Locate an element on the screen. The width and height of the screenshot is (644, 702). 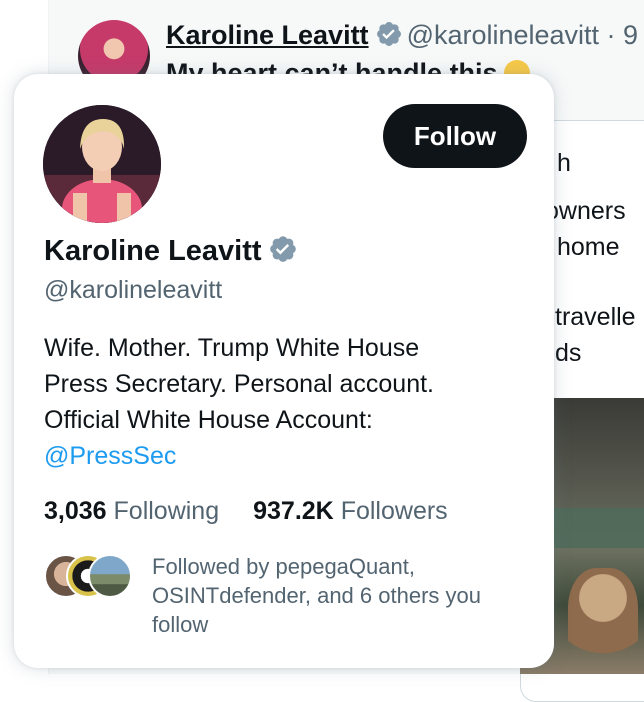
display-name: Karoline Leavitt is located at coordinates (153, 251).